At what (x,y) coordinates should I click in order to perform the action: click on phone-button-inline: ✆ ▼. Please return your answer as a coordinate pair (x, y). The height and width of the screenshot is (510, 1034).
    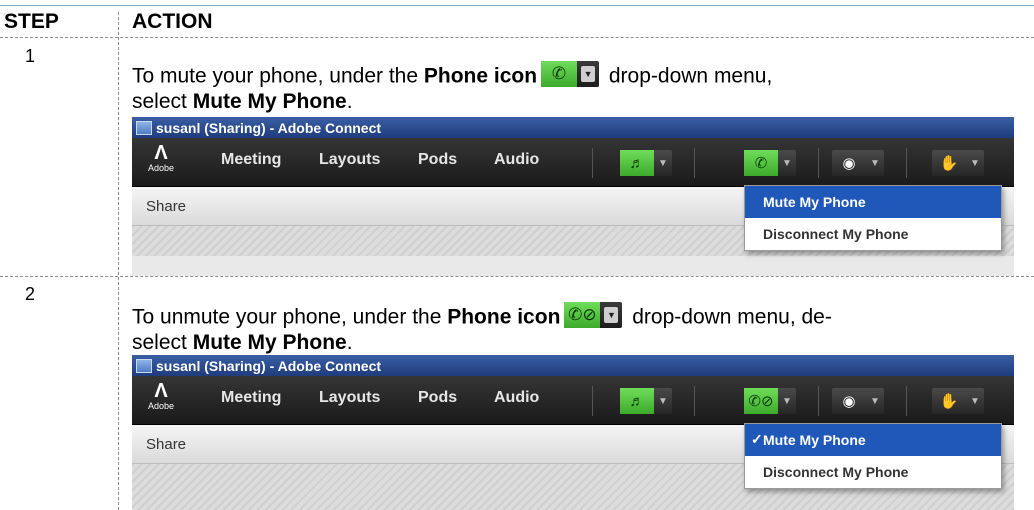
    Looking at the image, I should click on (570, 74).